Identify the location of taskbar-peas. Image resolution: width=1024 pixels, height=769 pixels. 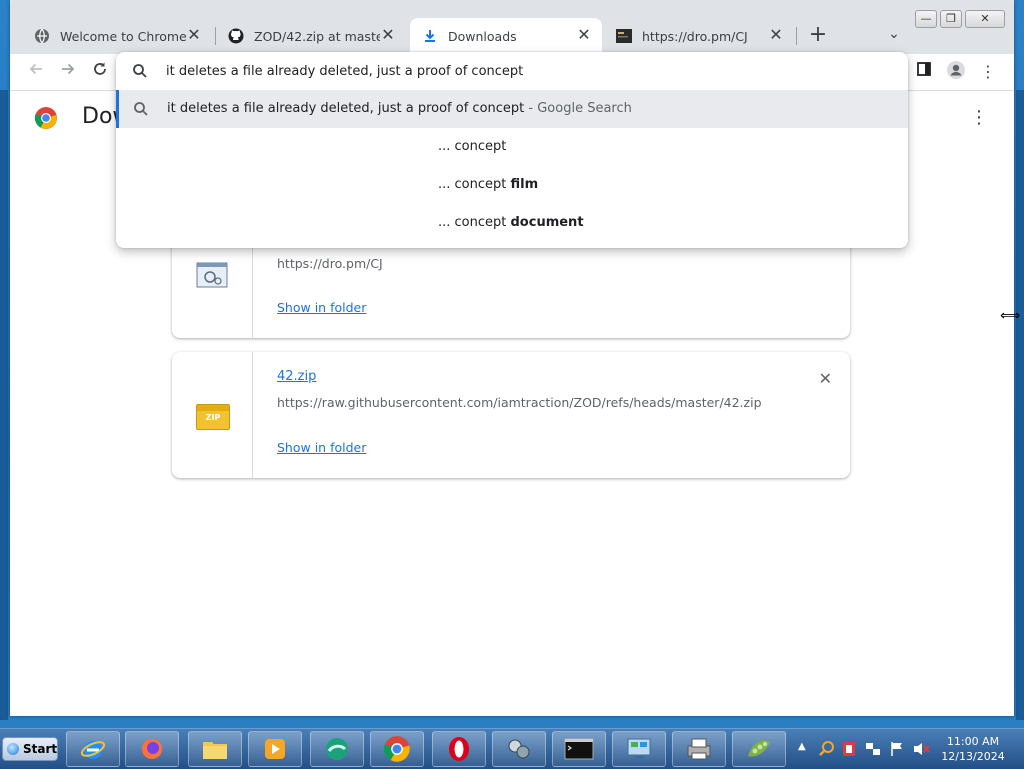
(759, 749).